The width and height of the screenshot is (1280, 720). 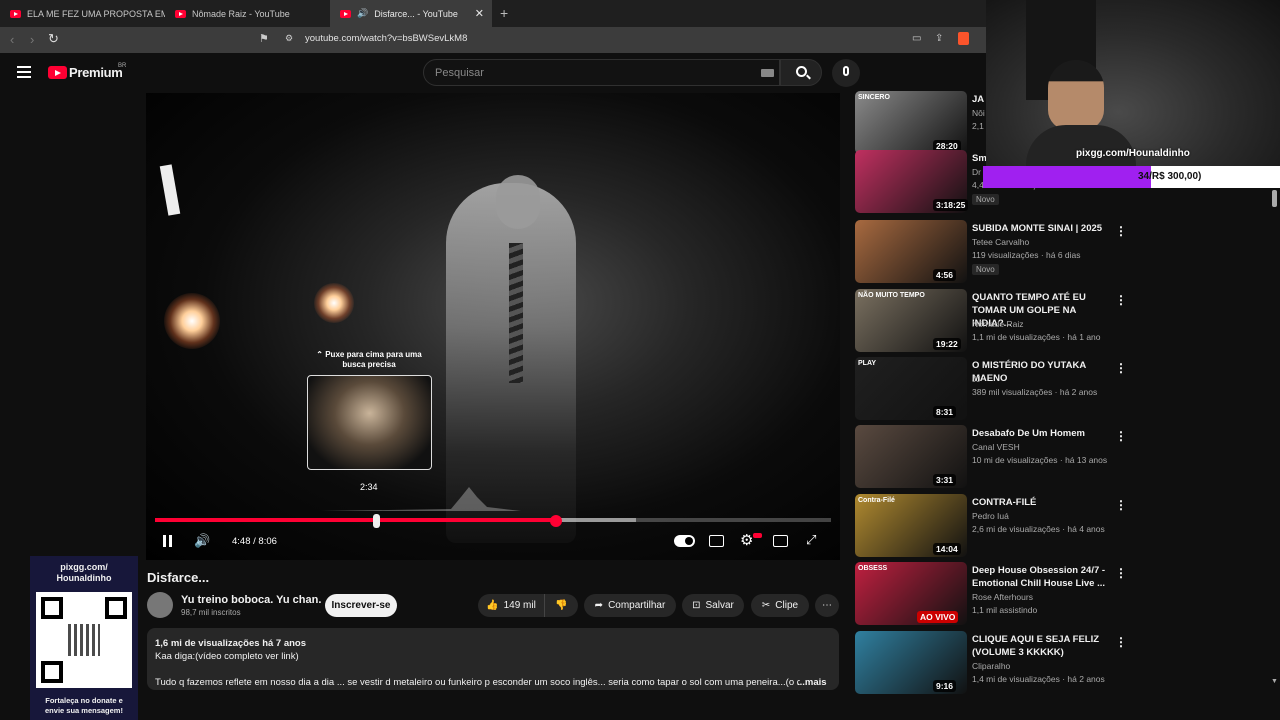 What do you see at coordinates (211, 612) in the screenshot?
I see `subscriber-count: 98,7 mil inscritos` at bounding box center [211, 612].